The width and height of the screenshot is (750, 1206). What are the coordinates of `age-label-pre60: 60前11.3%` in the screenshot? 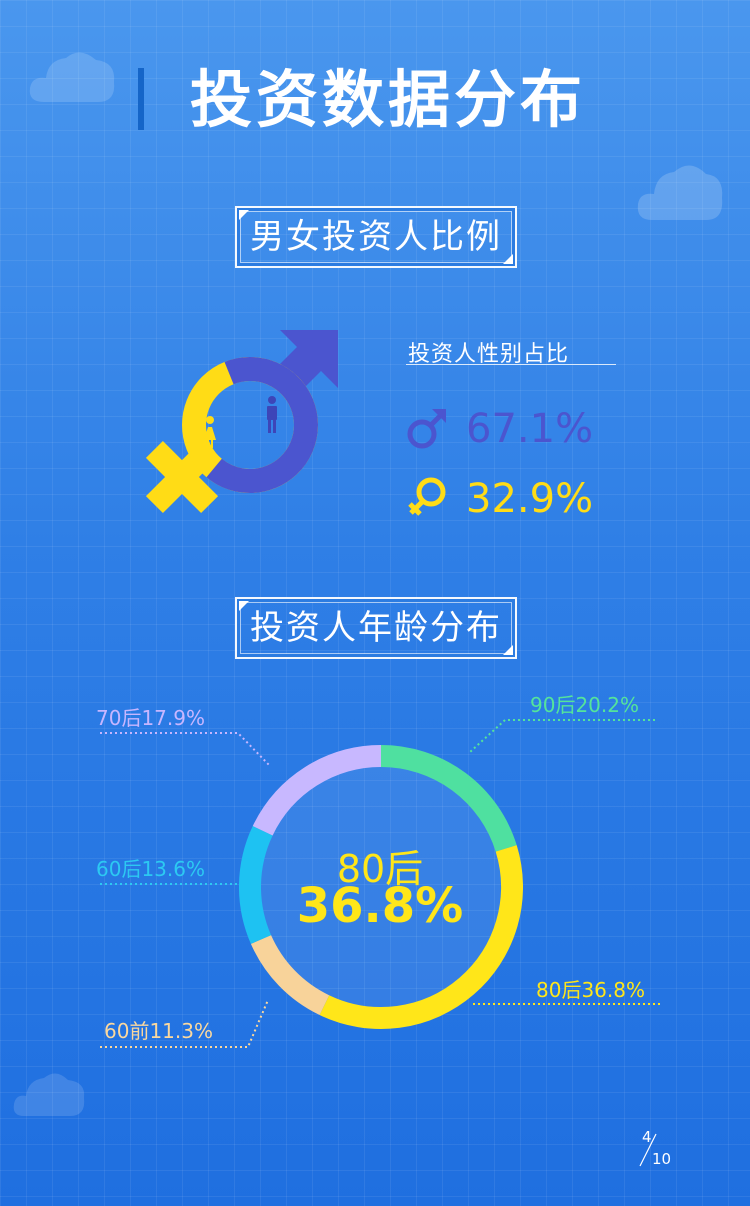 It's located at (158, 1031).